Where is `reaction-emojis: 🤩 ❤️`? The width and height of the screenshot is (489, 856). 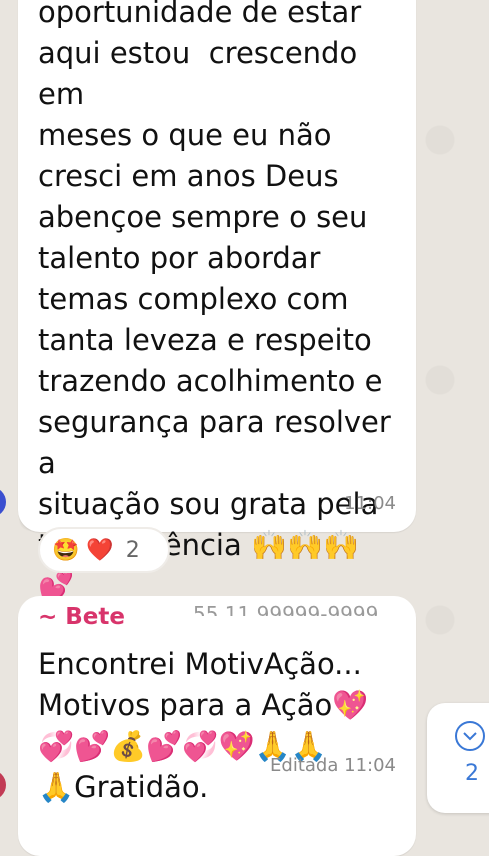 reaction-emojis: 🤩 ❤️ is located at coordinates (83, 550).